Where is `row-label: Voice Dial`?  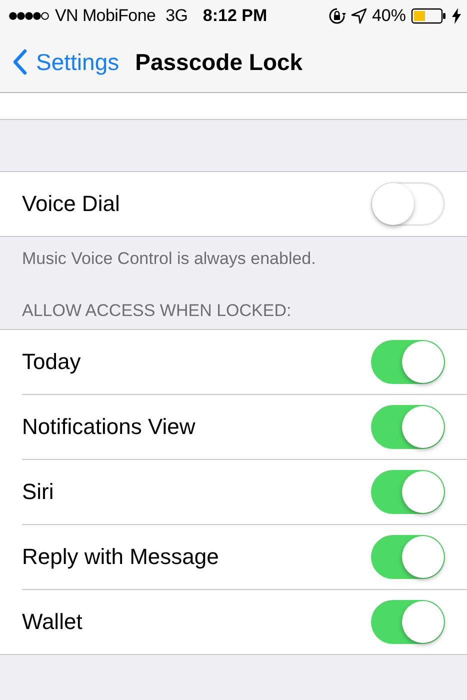
row-label: Voice Dial is located at coordinates (71, 204).